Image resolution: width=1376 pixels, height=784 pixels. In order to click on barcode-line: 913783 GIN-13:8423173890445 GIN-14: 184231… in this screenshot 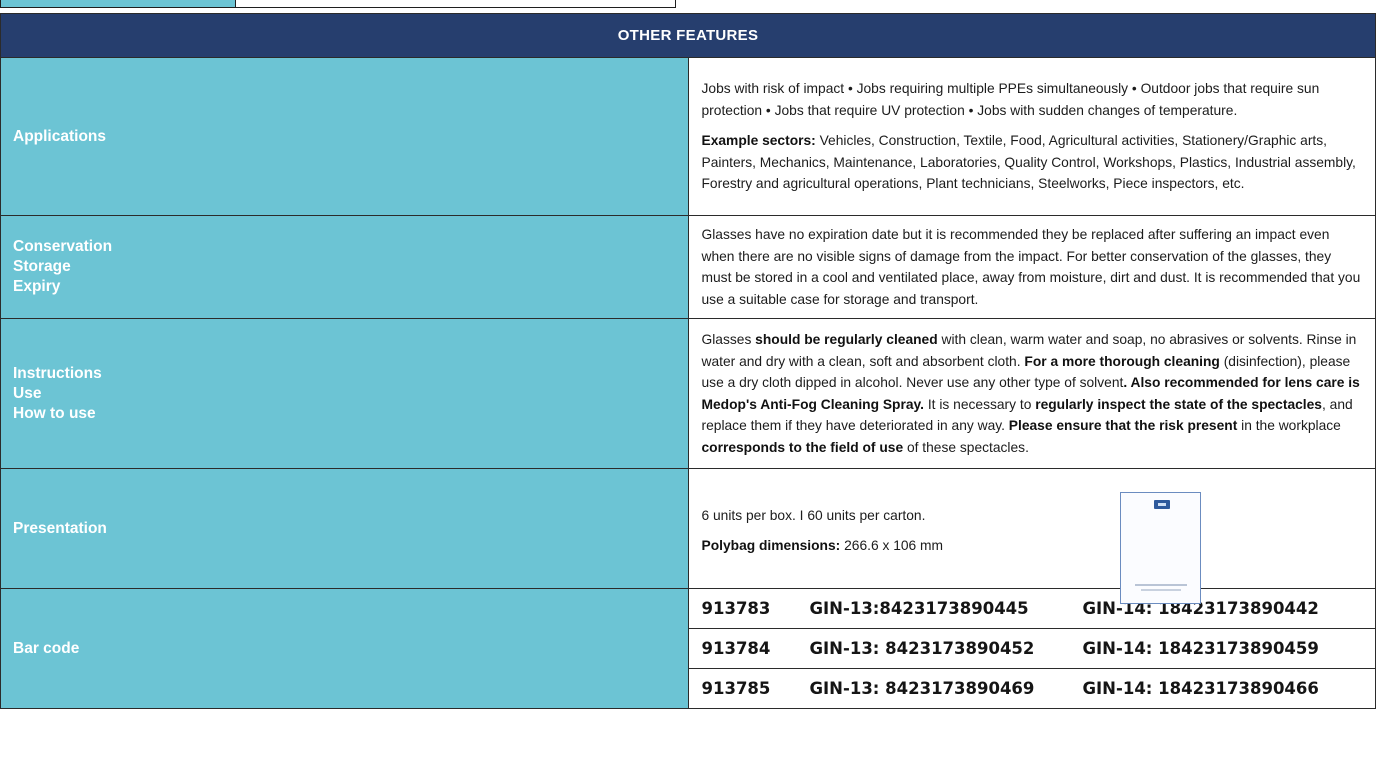, I will do `click(1031, 608)`.